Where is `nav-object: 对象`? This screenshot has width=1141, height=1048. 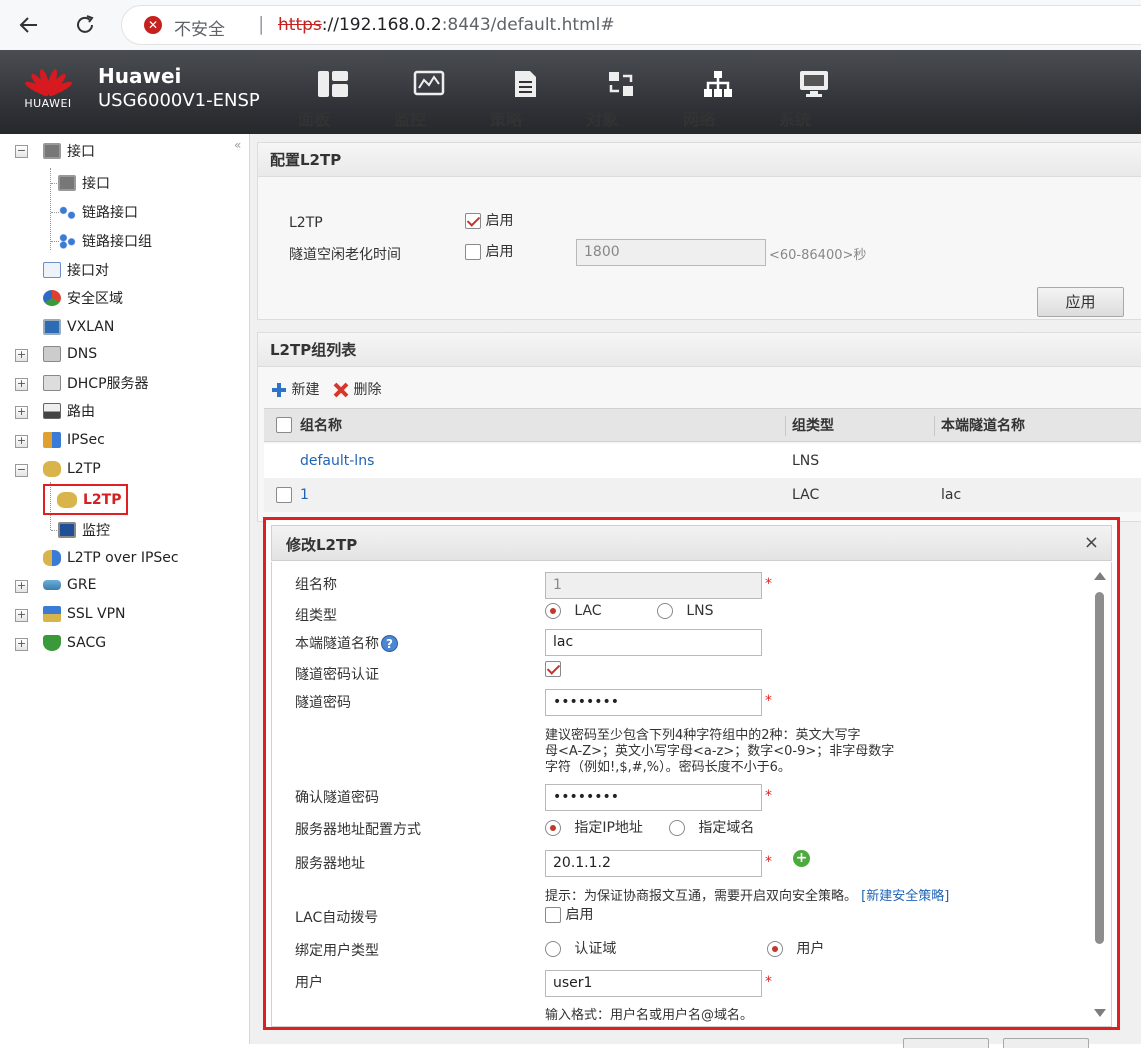
nav-object: 对象 is located at coordinates (621, 99).